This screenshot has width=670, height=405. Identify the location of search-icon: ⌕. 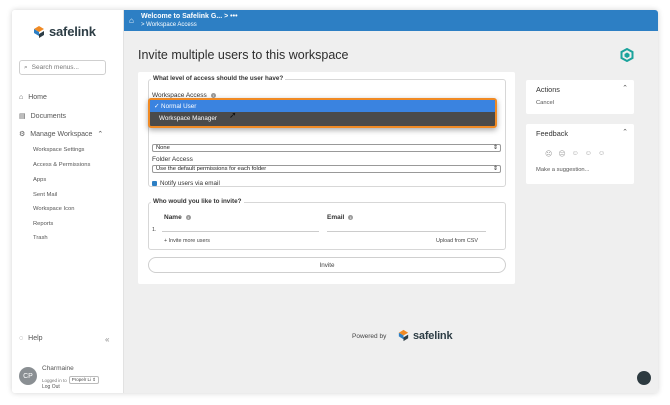
(26, 67).